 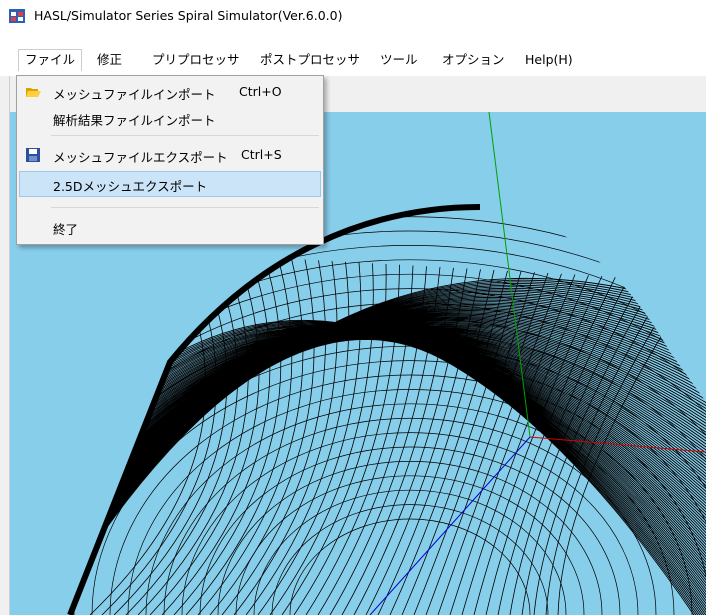 I want to click on menu-item-mesh-import: メッシュファイルインポート Ctrl+O, so click(x=170, y=92).